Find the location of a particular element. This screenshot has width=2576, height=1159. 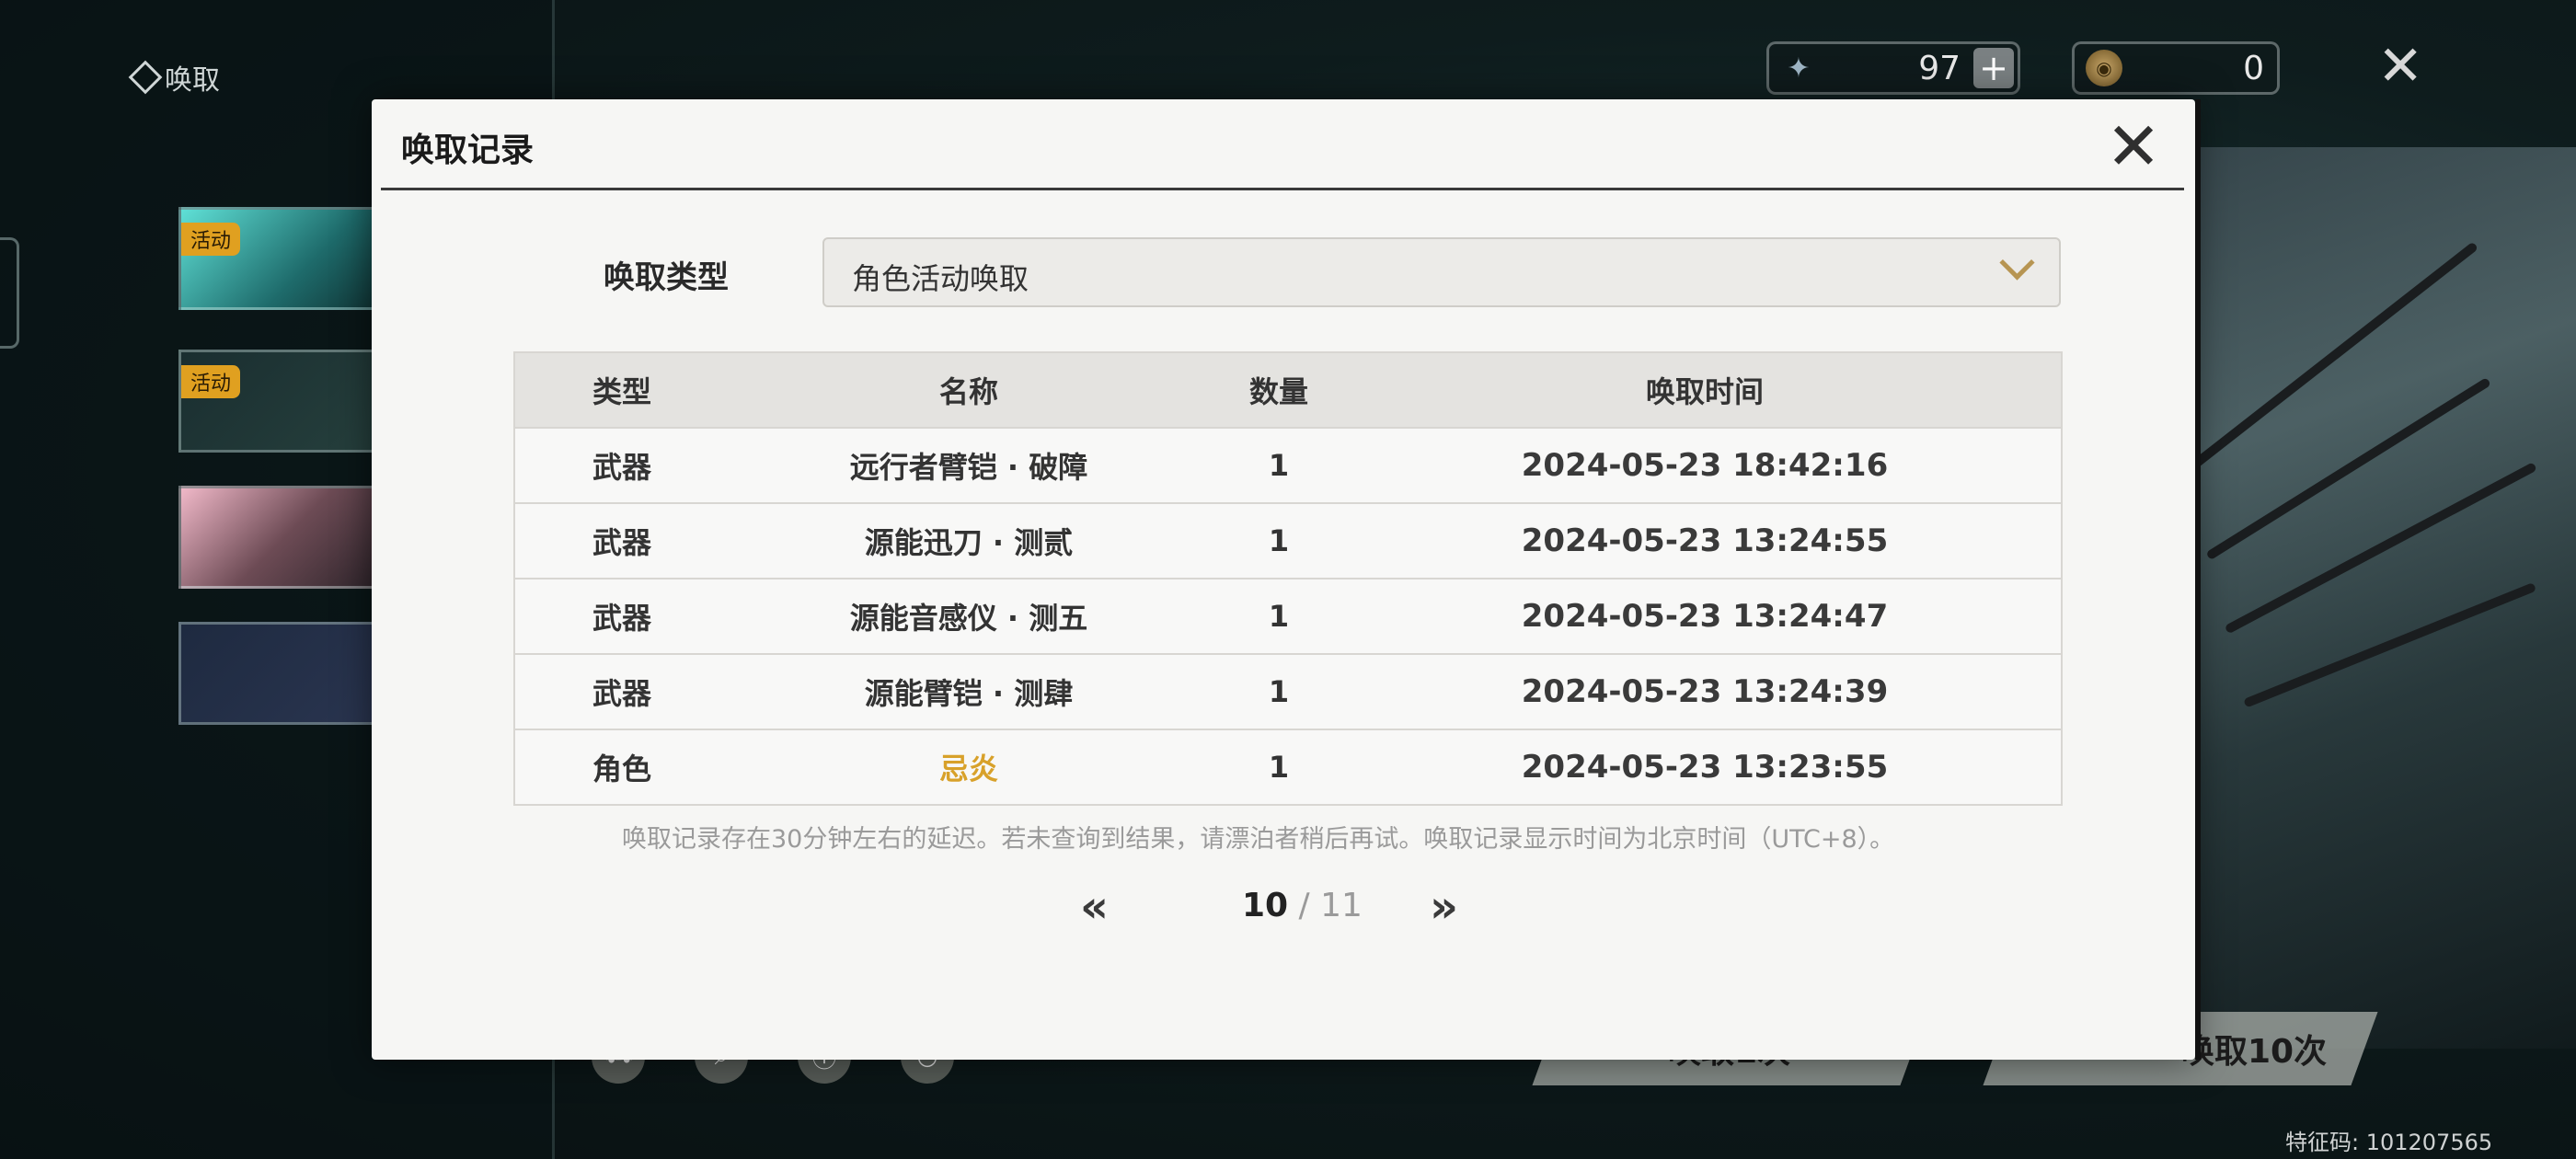

cell-name: 源能迅刀 · 测贰 is located at coordinates (969, 541).